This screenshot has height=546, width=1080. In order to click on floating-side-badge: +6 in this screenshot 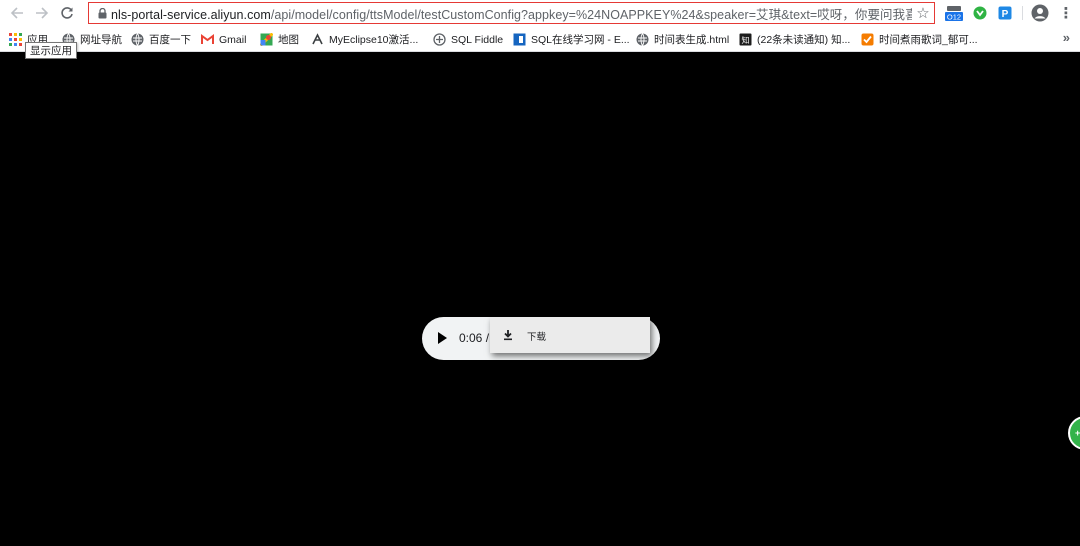, I will do `click(1074, 433)`.